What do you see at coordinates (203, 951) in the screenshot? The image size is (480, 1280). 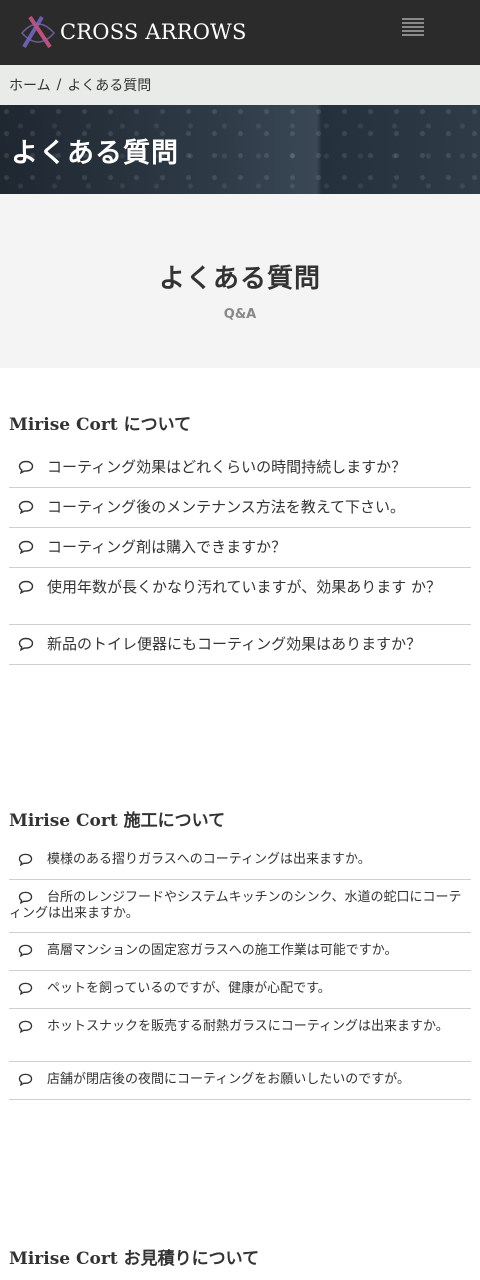 I see `faq-question-link: 高層マンションの固定窓ガラスへの施工作業は可能ですか。` at bounding box center [203, 951].